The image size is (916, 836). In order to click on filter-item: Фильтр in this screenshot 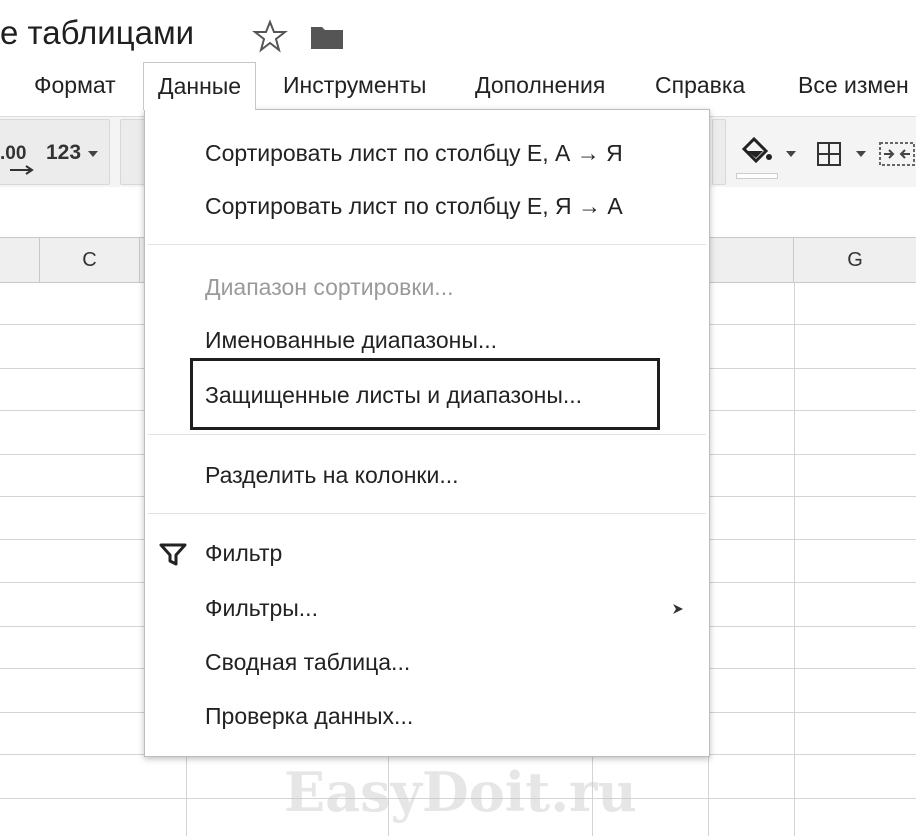, I will do `click(243, 553)`.